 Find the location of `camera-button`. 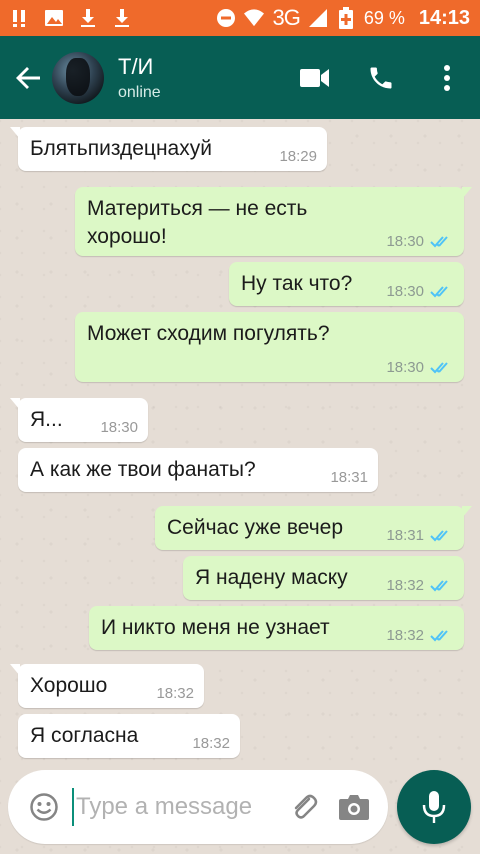

camera-button is located at coordinates (354, 807).